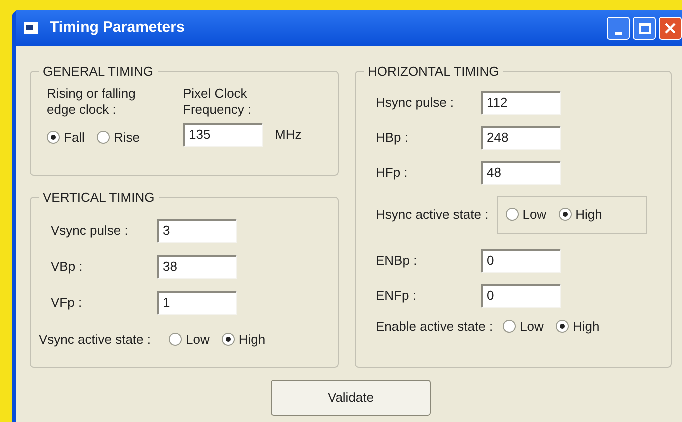 Image resolution: width=682 pixels, height=422 pixels. What do you see at coordinates (218, 102) in the screenshot?
I see `pixel-clock-label: Pixel Clock Frequency :` at bounding box center [218, 102].